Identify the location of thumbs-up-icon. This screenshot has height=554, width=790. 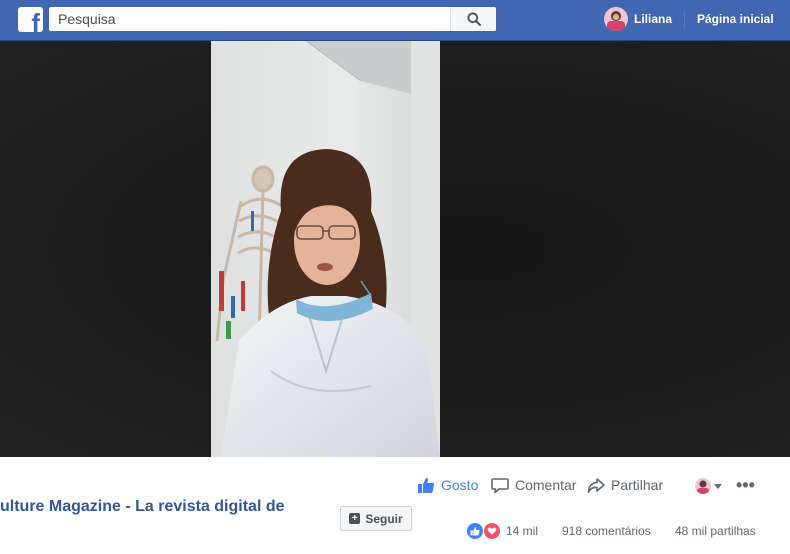
(426, 485).